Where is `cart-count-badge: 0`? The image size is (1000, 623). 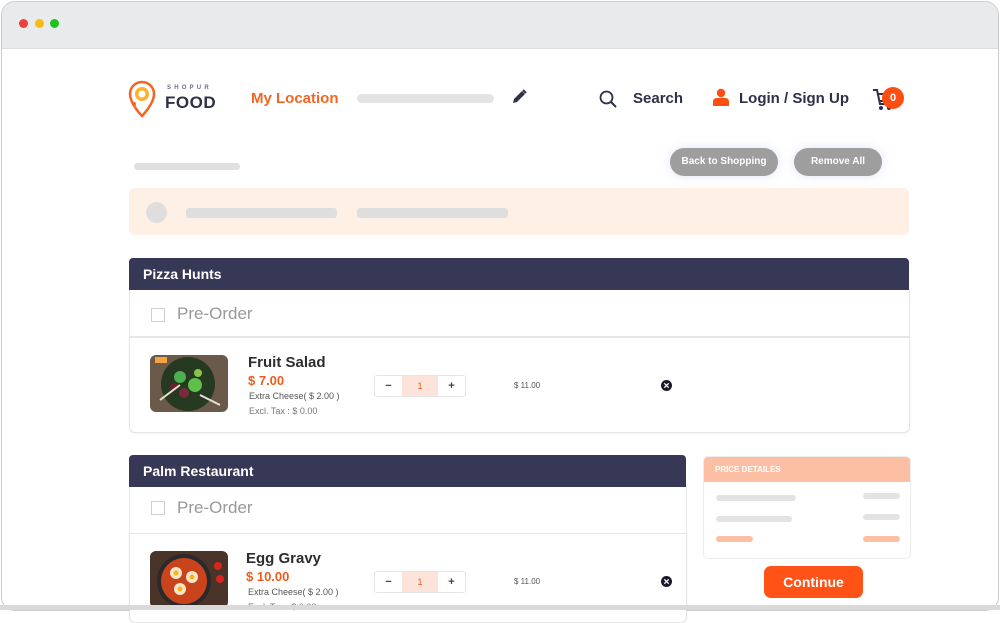 cart-count-badge: 0 is located at coordinates (893, 98).